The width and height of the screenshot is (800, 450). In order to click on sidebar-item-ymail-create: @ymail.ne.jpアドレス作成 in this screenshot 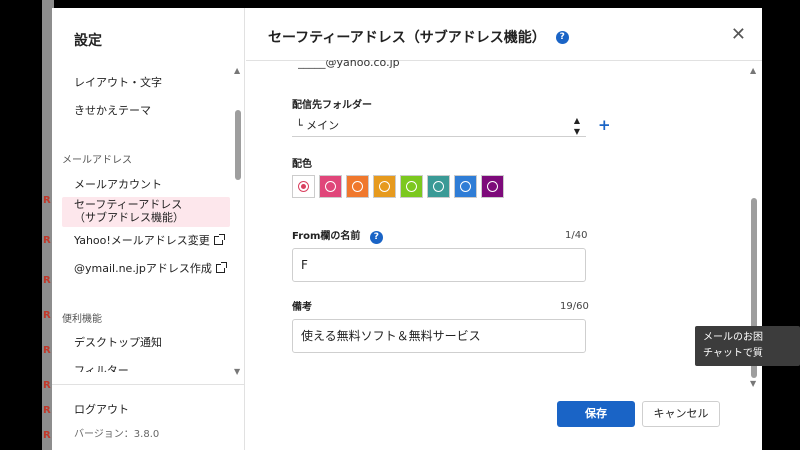, I will do `click(150, 268)`.